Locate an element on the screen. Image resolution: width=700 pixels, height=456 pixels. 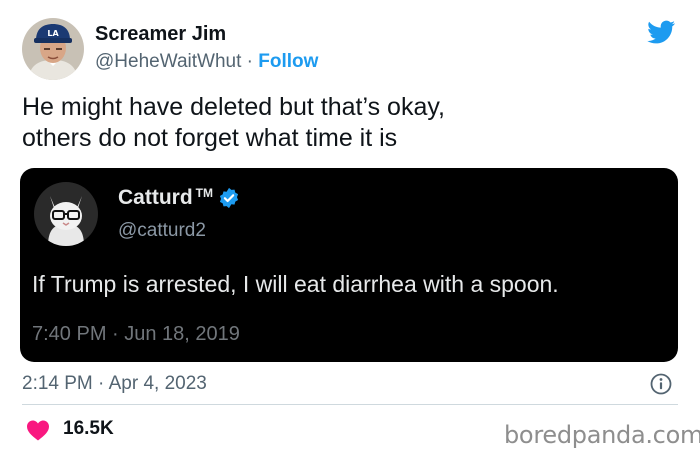
tweet-text-line: others do not forget what time it is is located at coordinates (210, 138).